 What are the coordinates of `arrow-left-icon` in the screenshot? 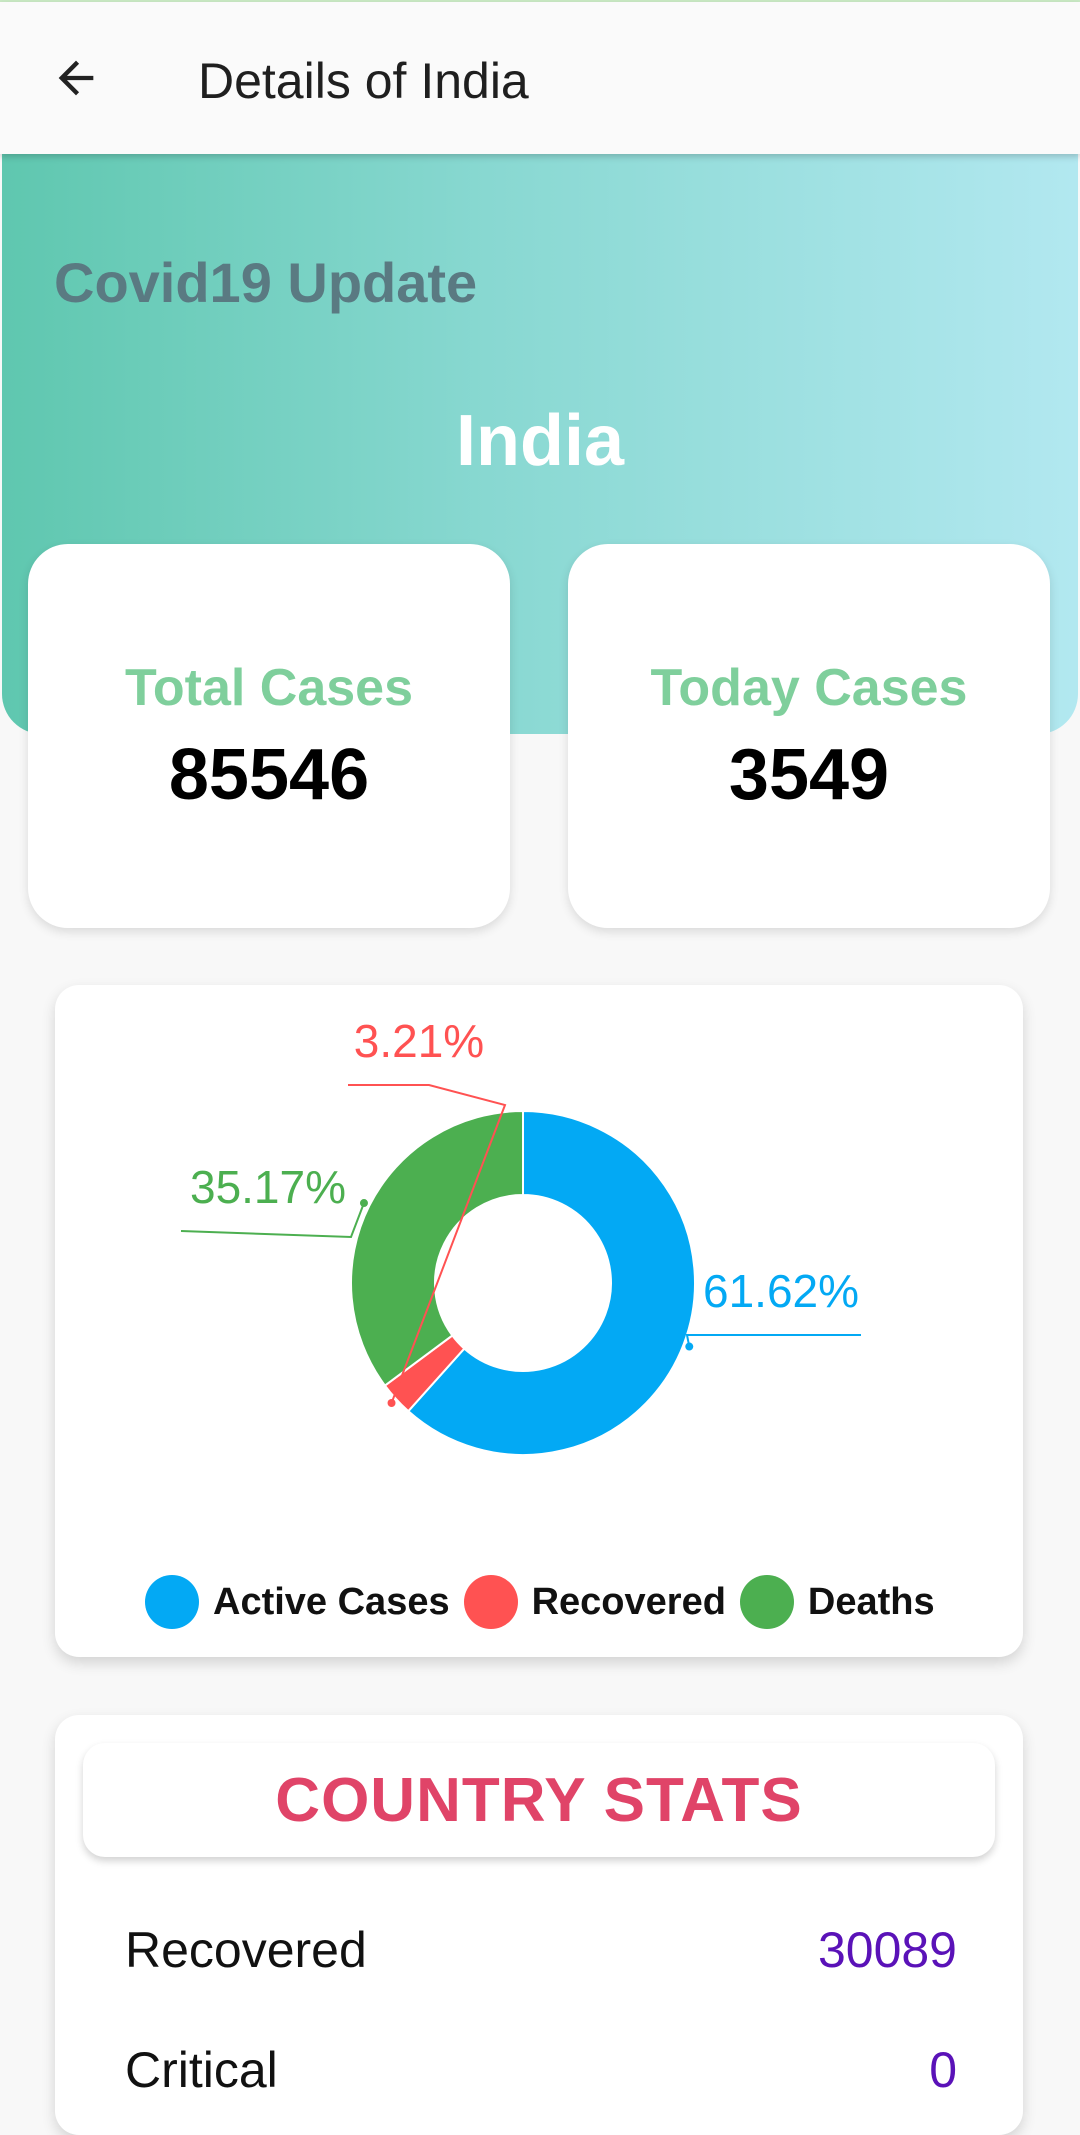 It's located at (76, 78).